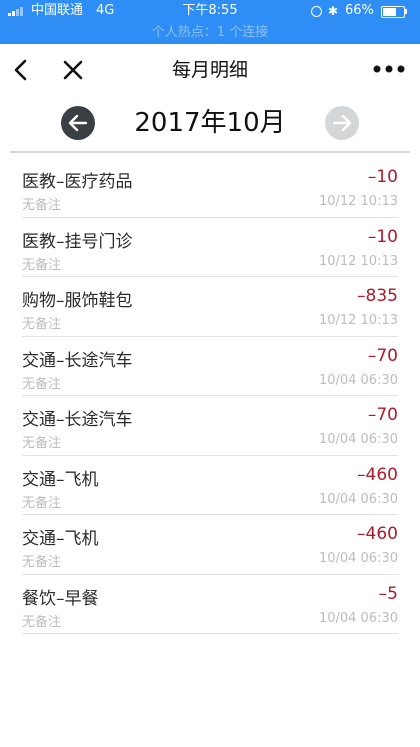 Image resolution: width=420 pixels, height=747 pixels. I want to click on transaction-item: 医教–挂号门诊 –10 无备注 10/12 10:13, so click(210, 247).